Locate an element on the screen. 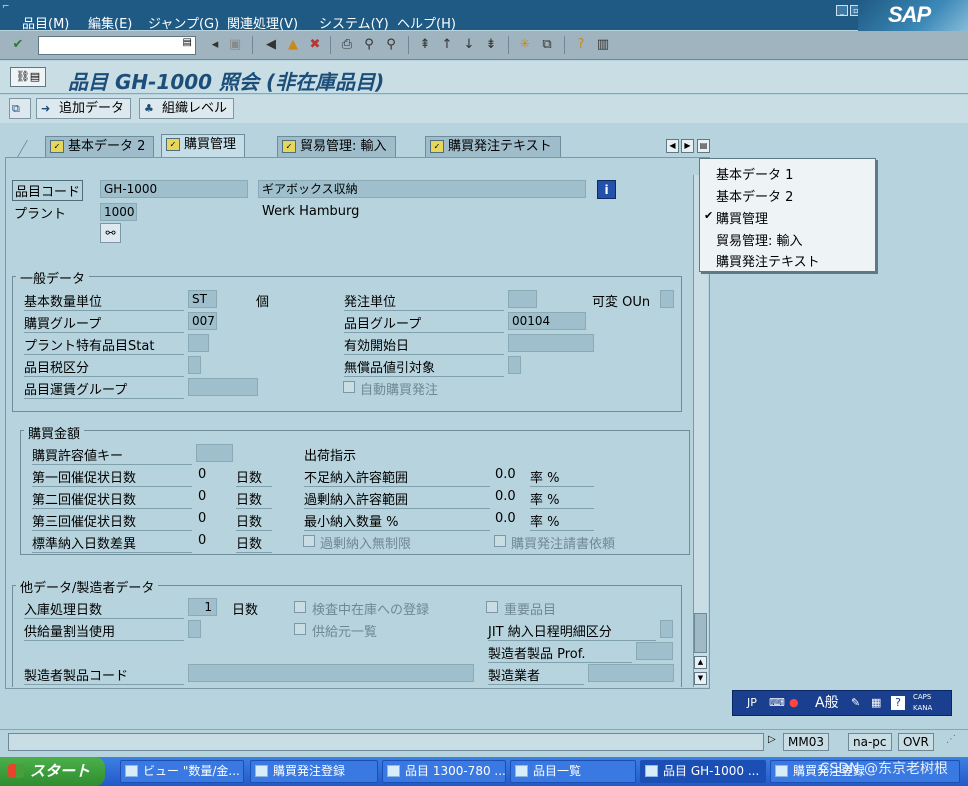 This screenshot has height=786, width=968. tab-overflow-marker is located at coordinates (31, 148).